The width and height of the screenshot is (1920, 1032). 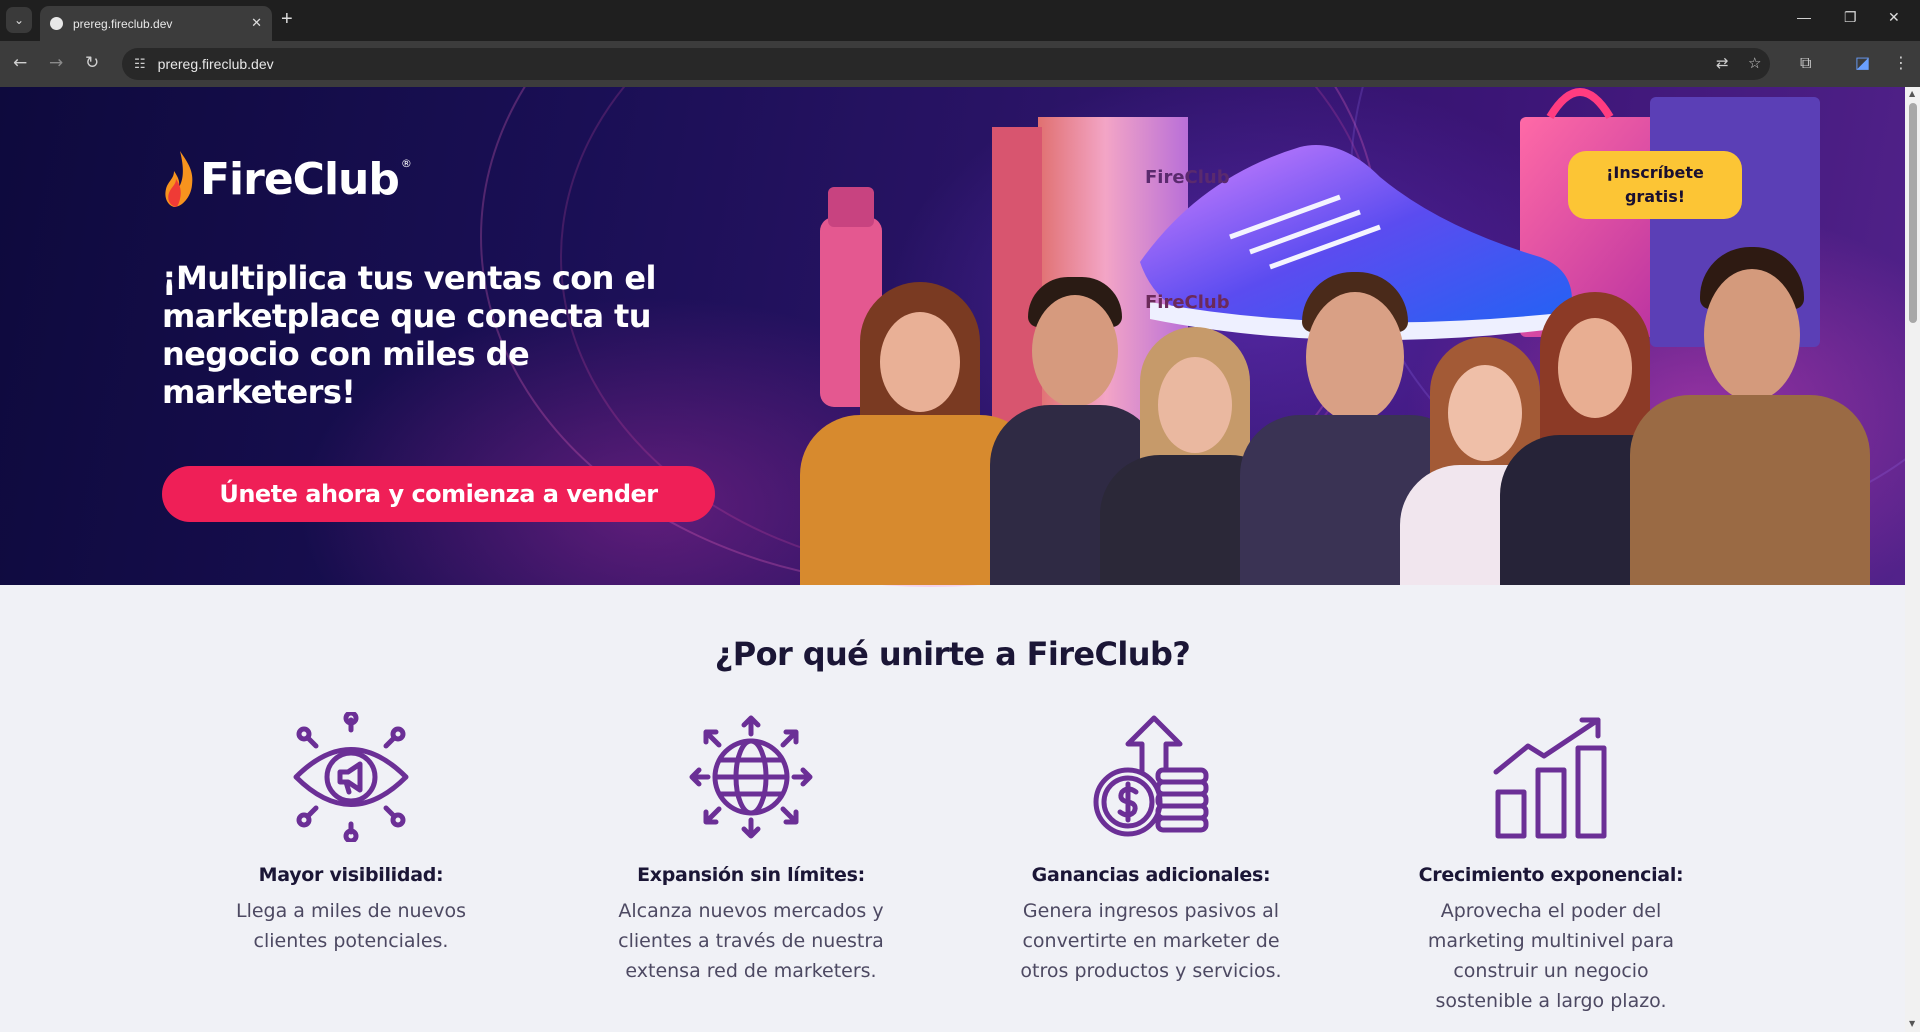 What do you see at coordinates (751, 777) in the screenshot?
I see `globe-arrows-icon` at bounding box center [751, 777].